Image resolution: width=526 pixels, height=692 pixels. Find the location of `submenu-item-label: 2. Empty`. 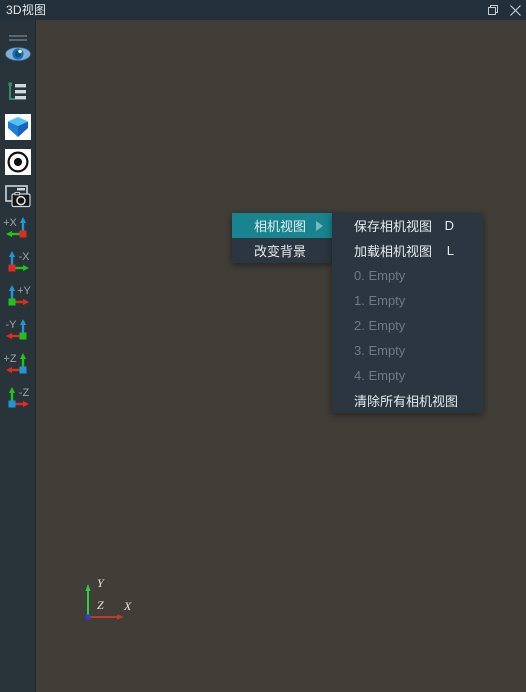

submenu-item-label: 2. Empty is located at coordinates (380, 325).